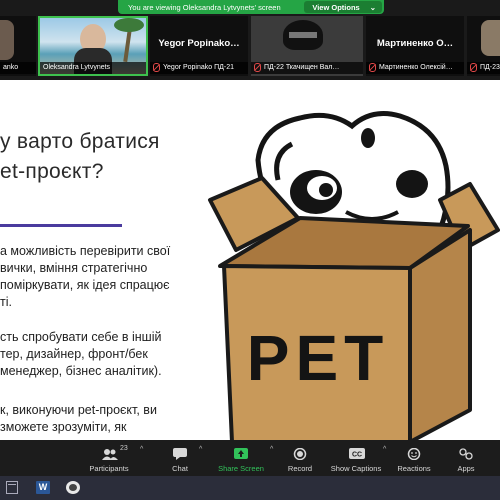  Describe the element at coordinates (414, 454) in the screenshot. I see `reactions-icon` at that location.